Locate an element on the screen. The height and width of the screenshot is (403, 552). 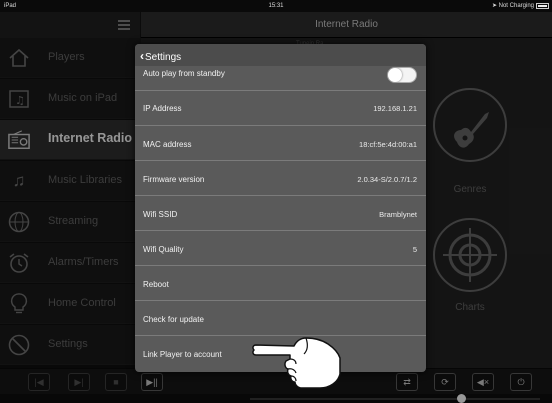
setting-row-auto-play: Auto play from standby is located at coordinates (280, 78).